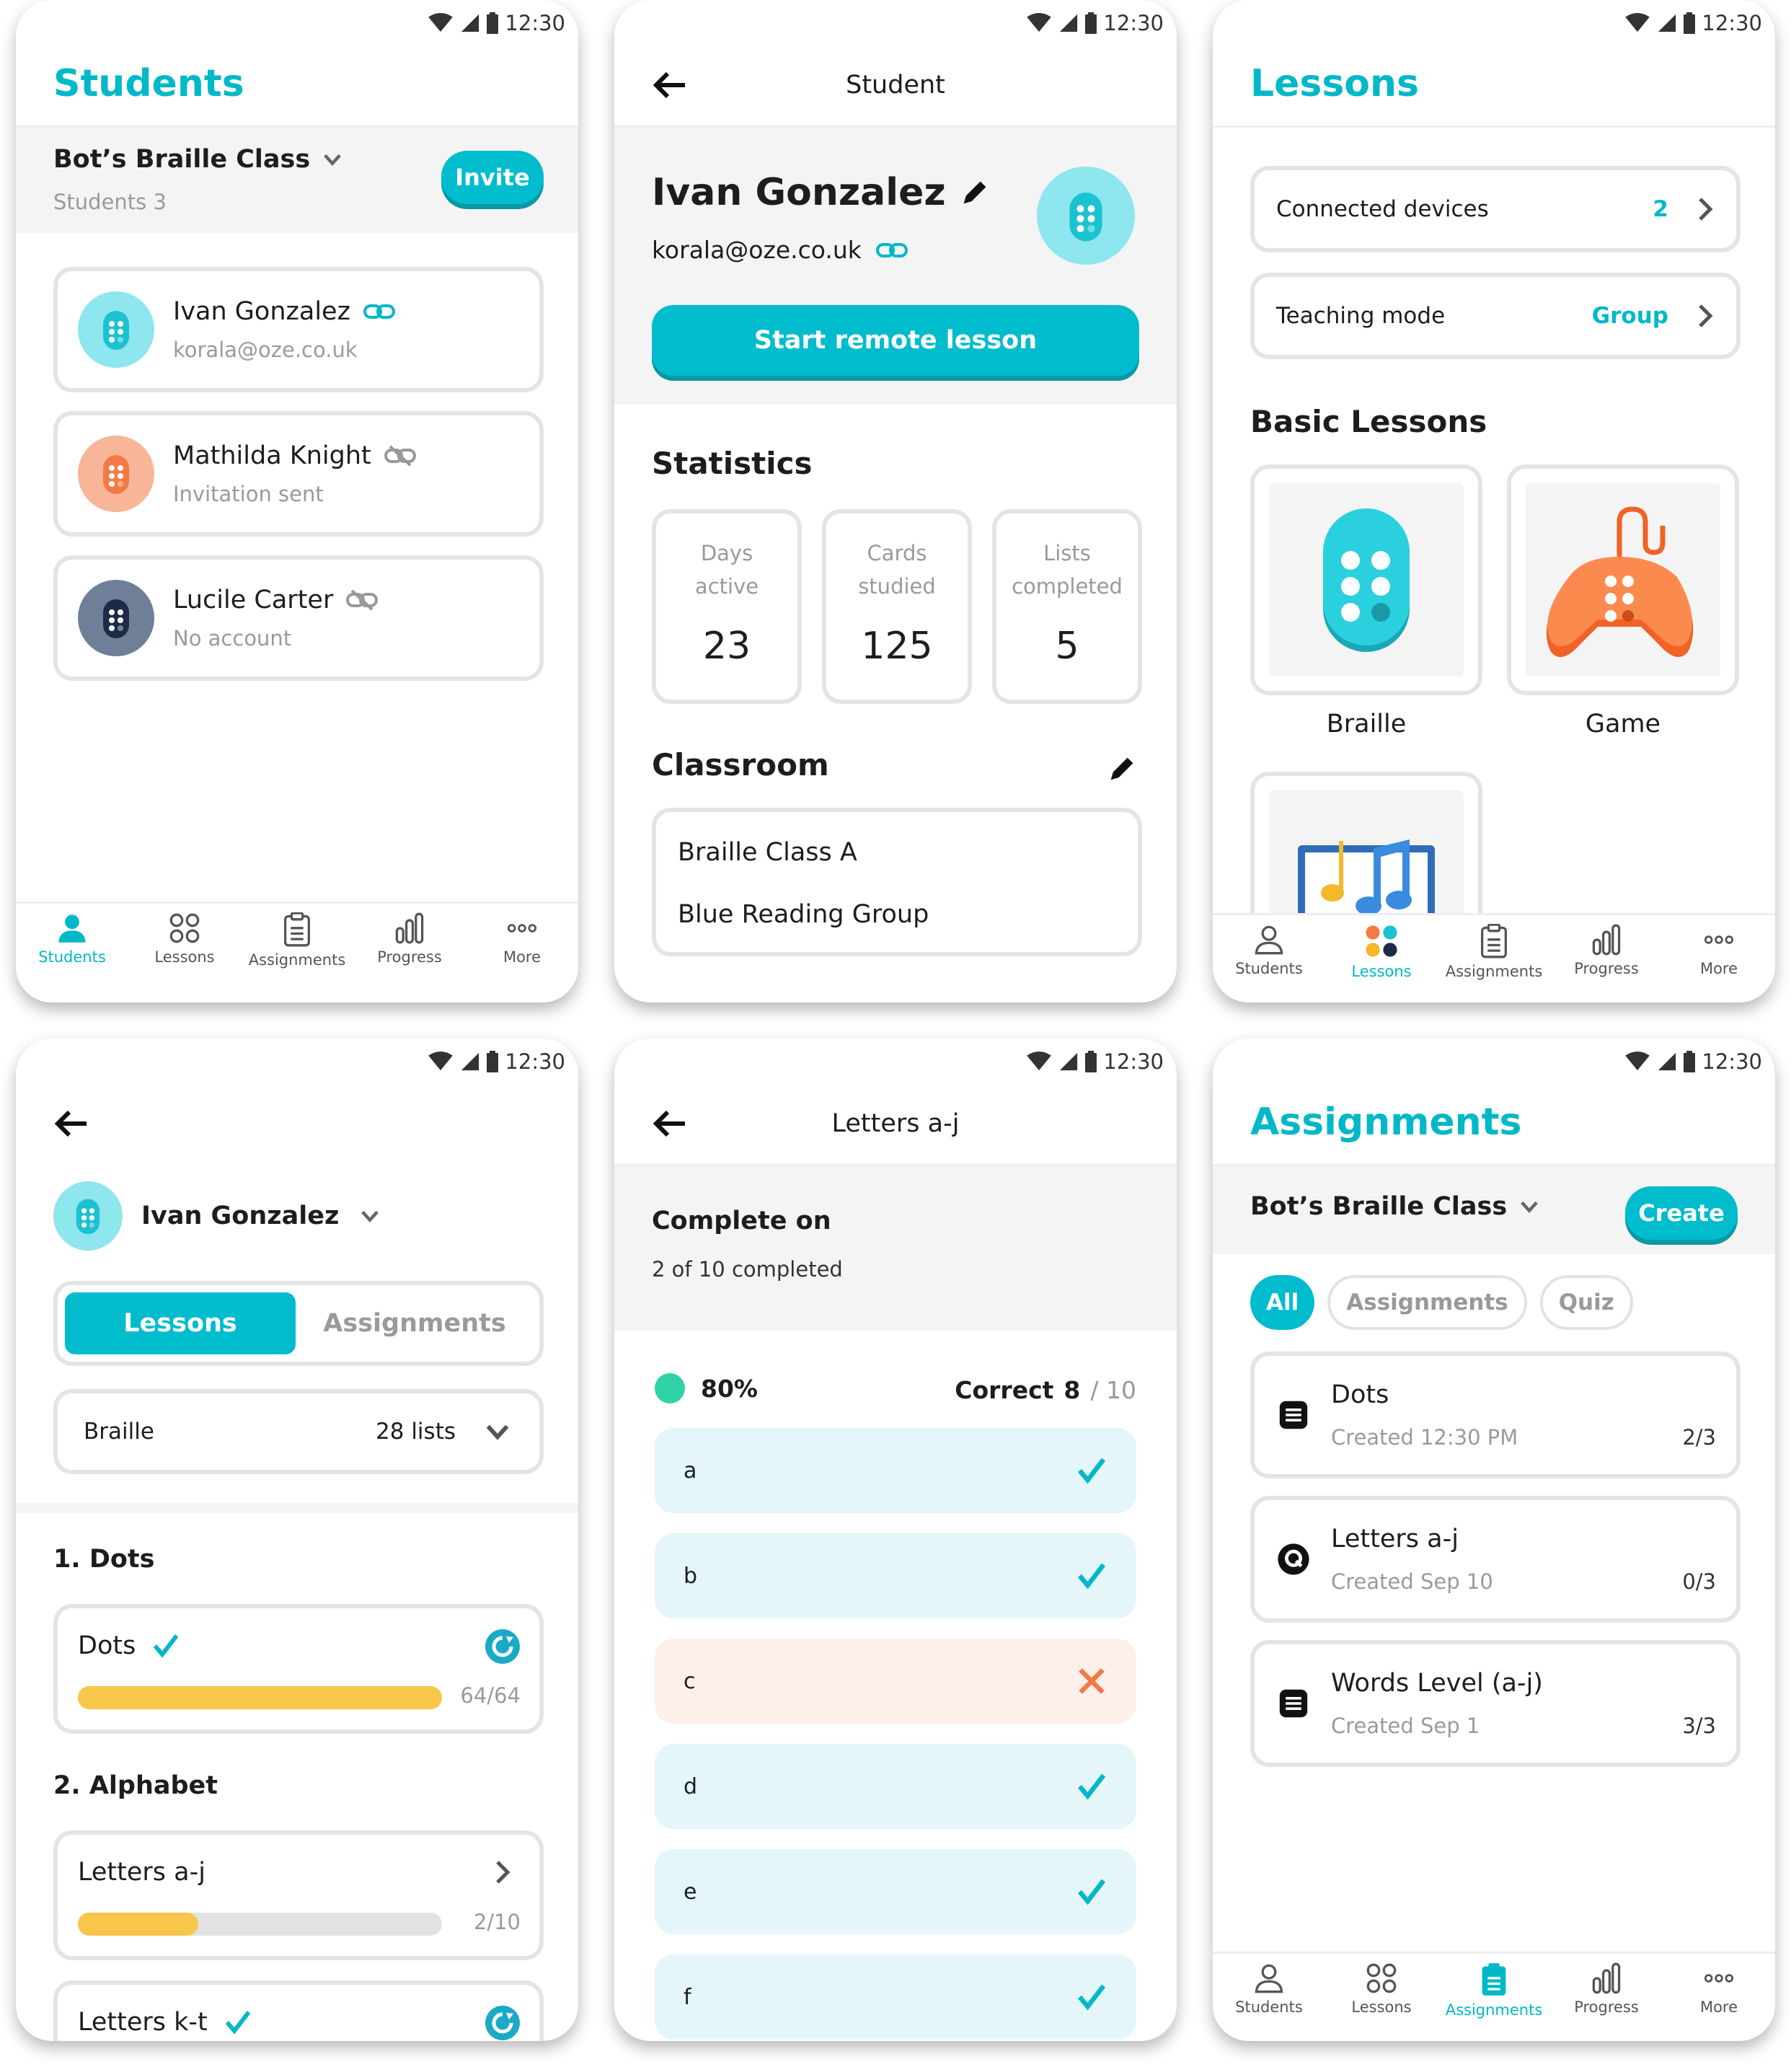  Describe the element at coordinates (1623, 724) in the screenshot. I see `tile-label: Game` at that location.